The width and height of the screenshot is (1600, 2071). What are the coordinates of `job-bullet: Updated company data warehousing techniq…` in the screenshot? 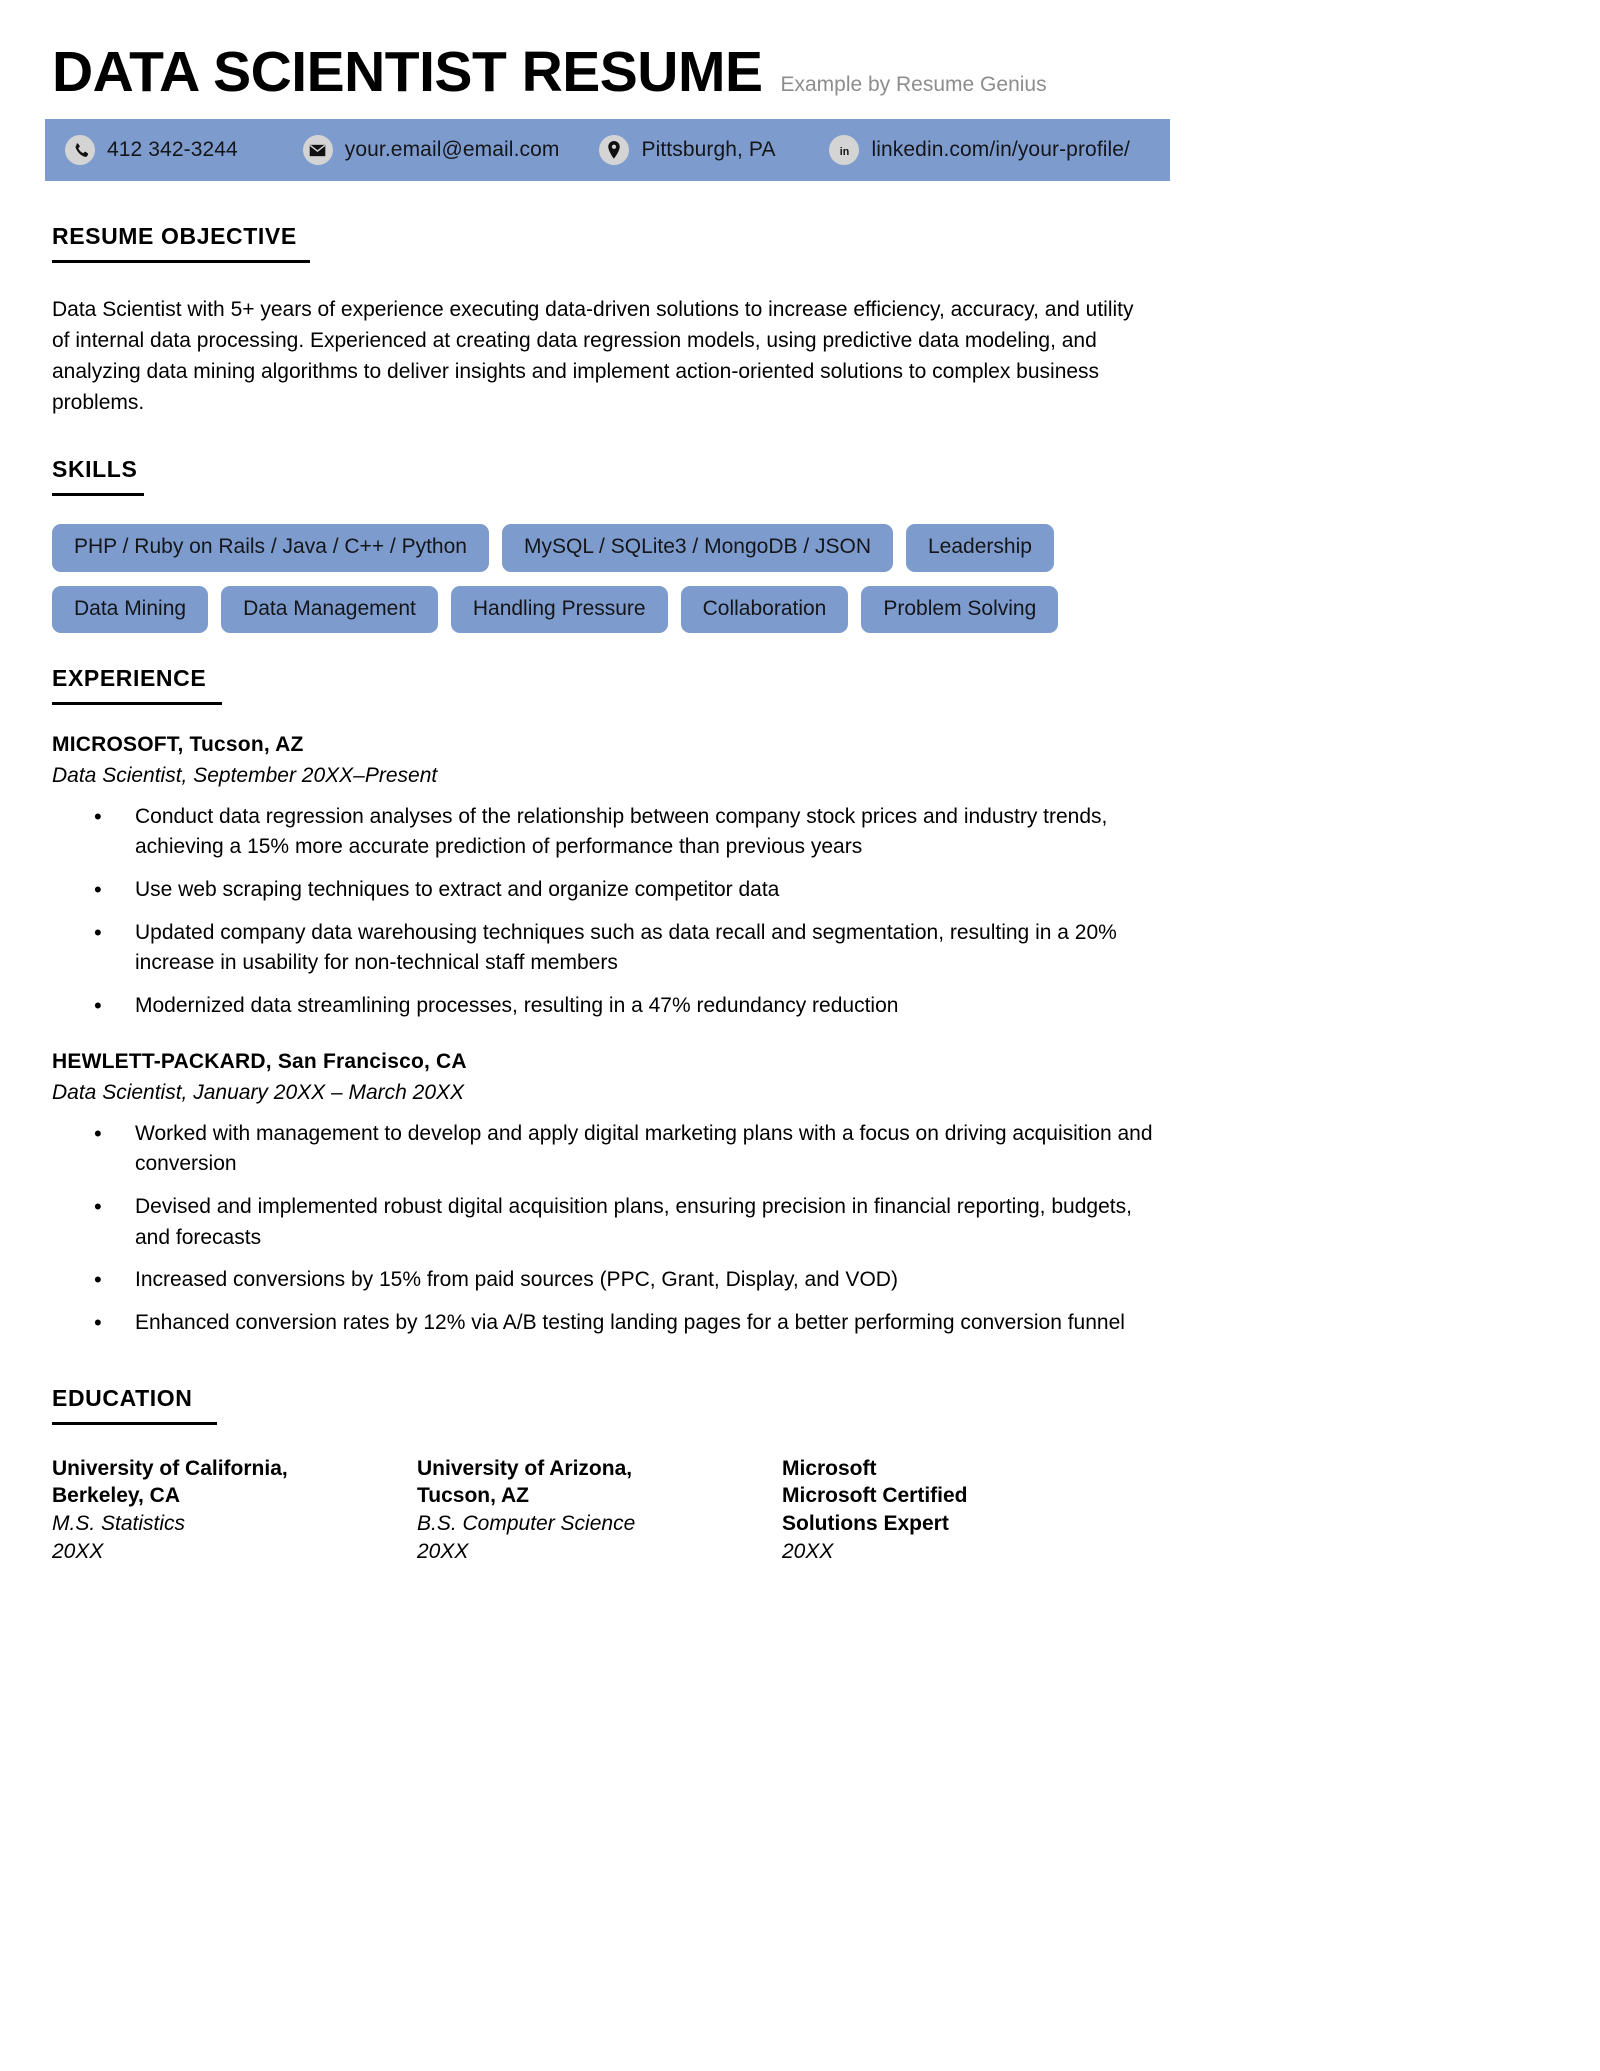 It's located at (630, 948).